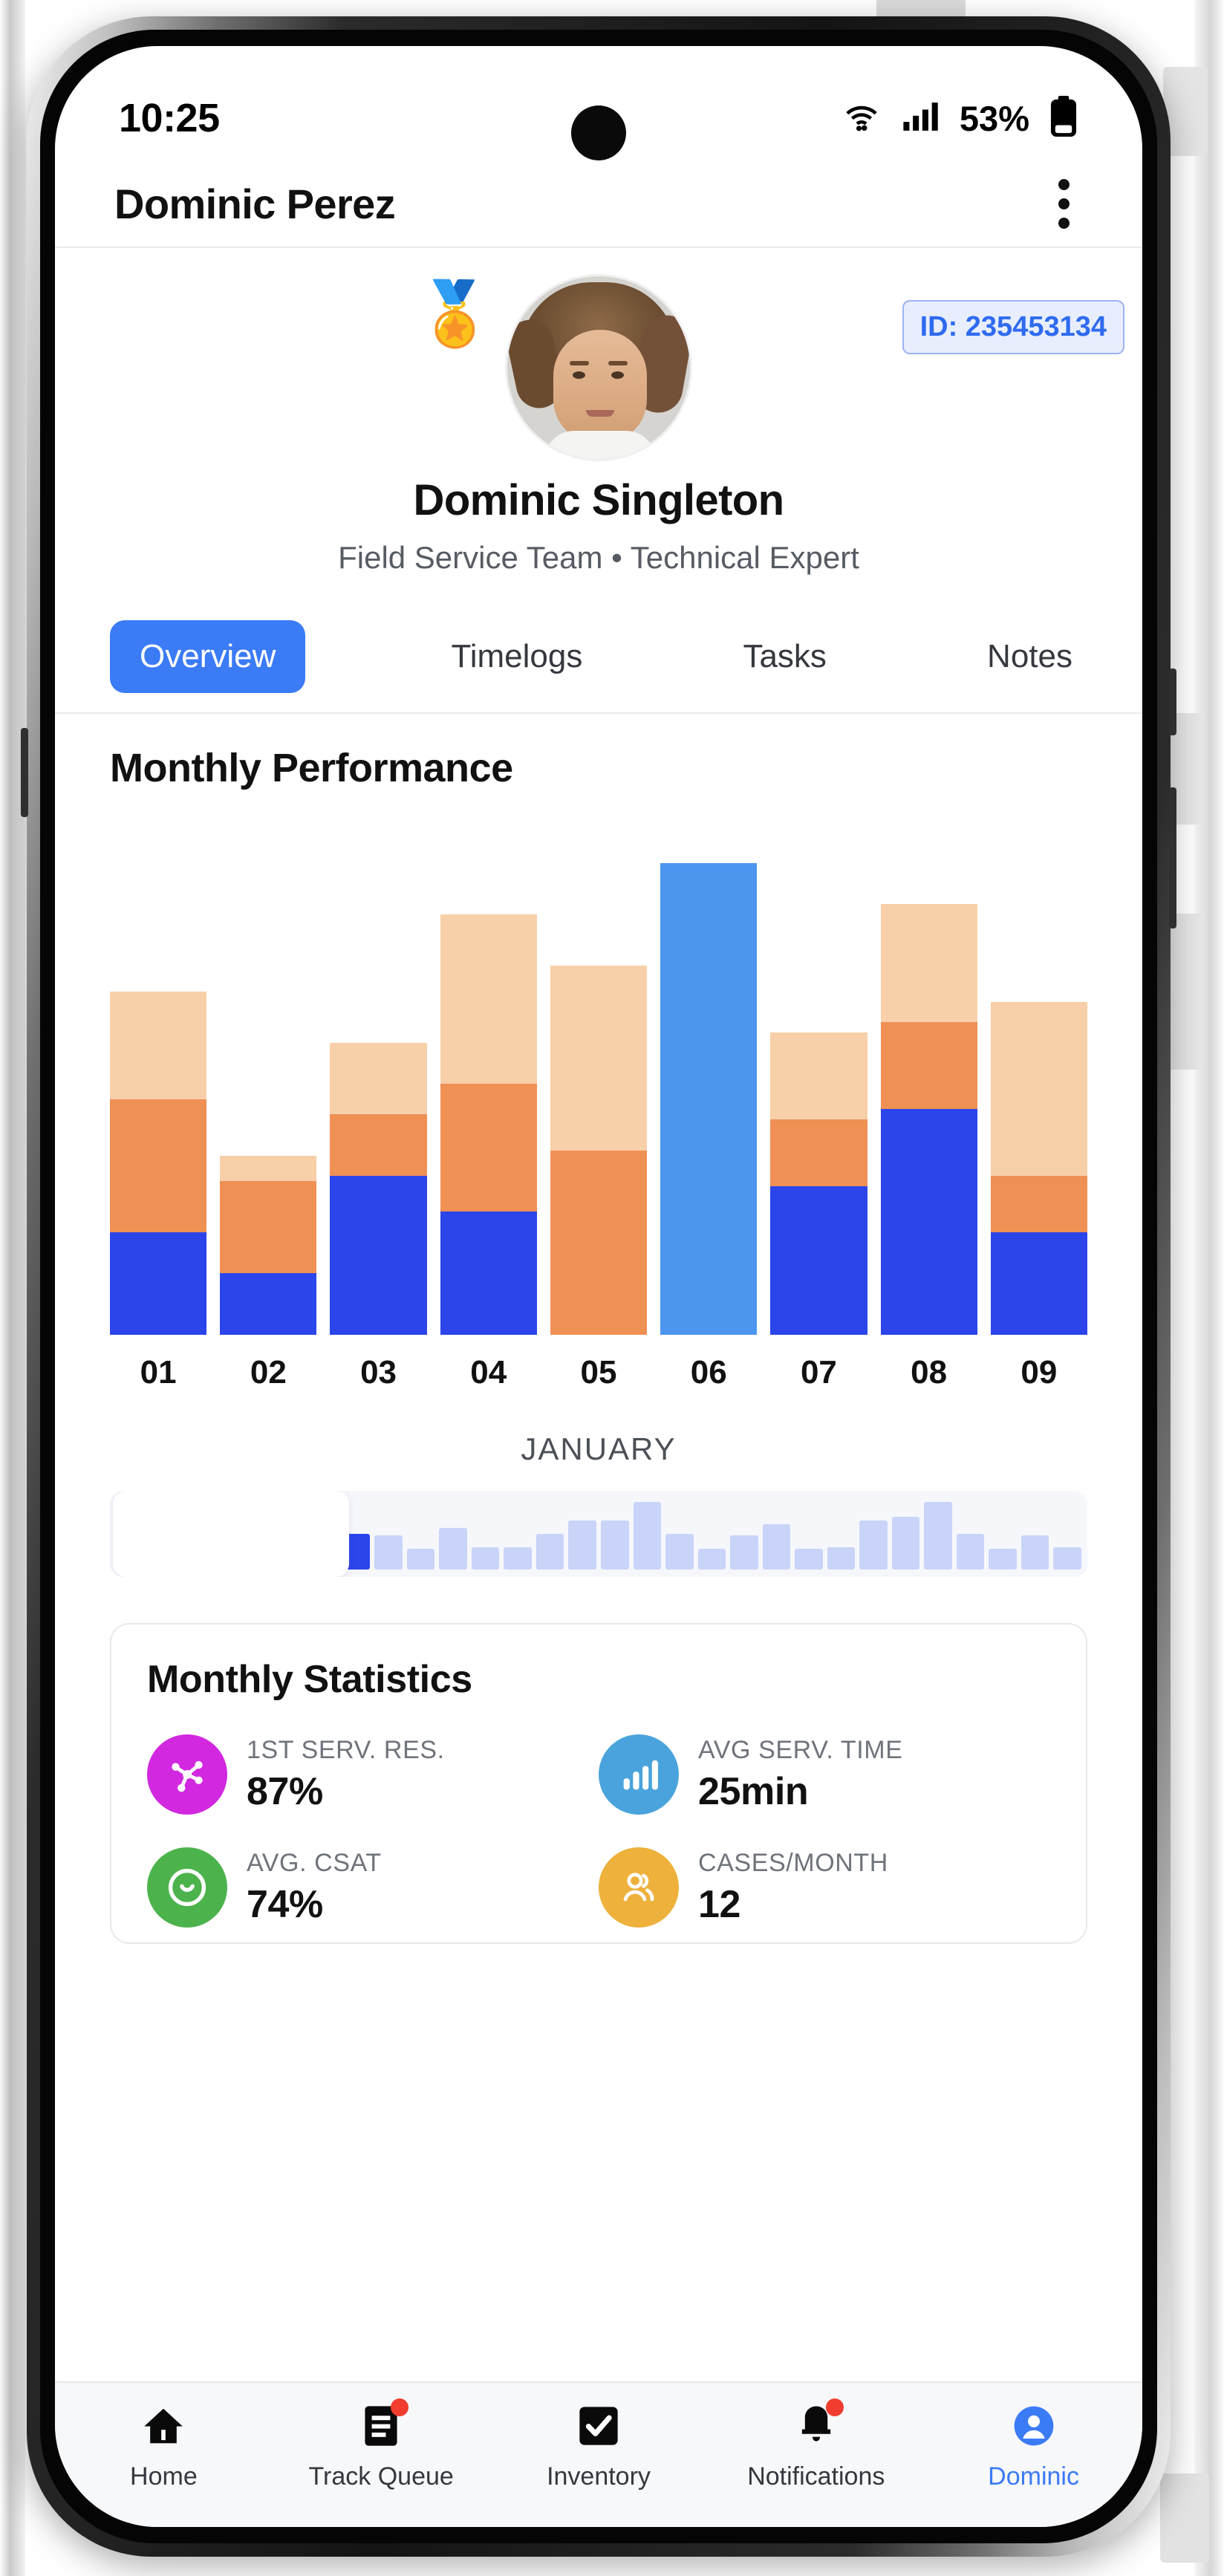 This screenshot has height=2576, width=1224. I want to click on nav-item-track-queue: Track Queue, so click(381, 2444).